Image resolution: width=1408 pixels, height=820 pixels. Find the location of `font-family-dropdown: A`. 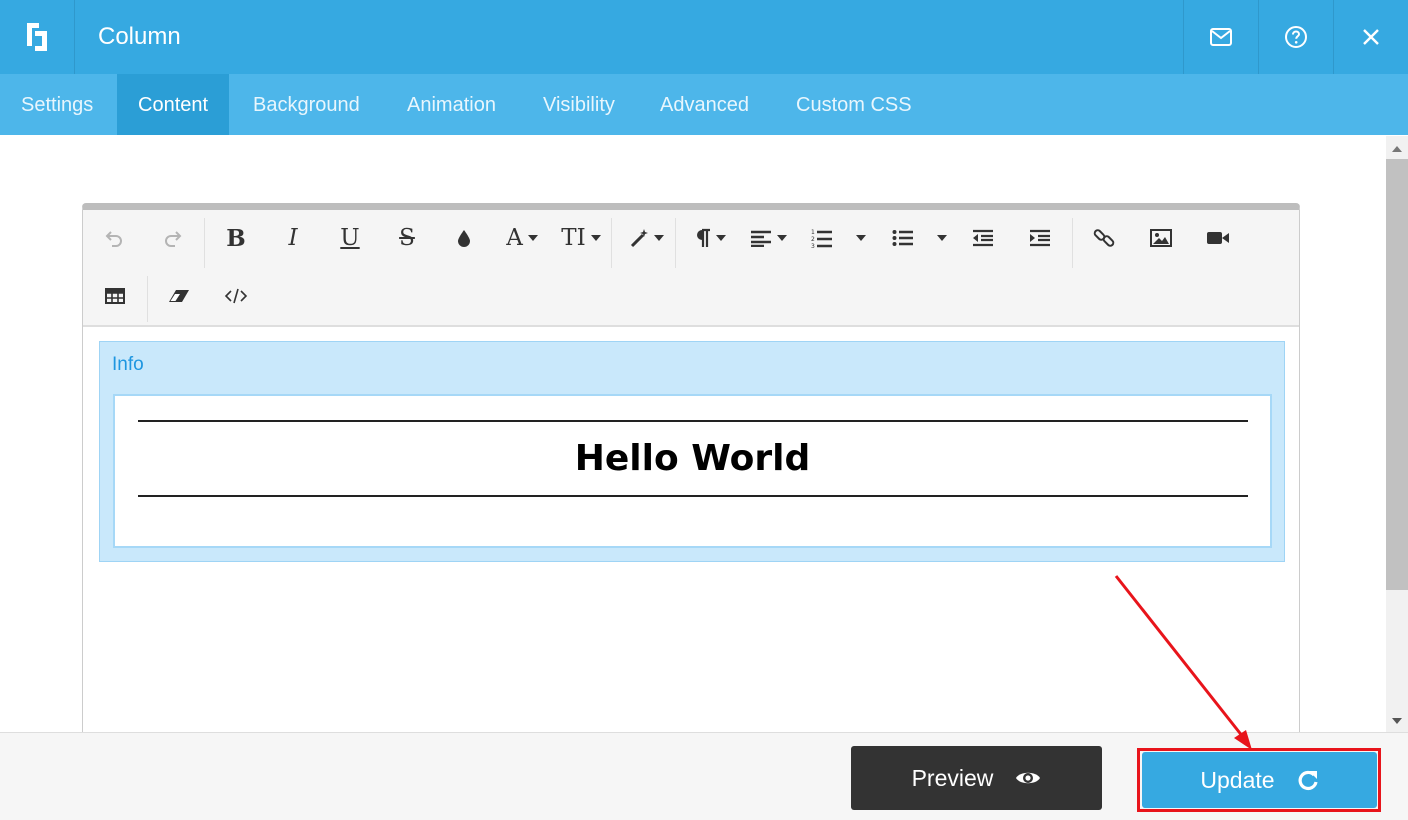

font-family-dropdown: A is located at coordinates (522, 238).